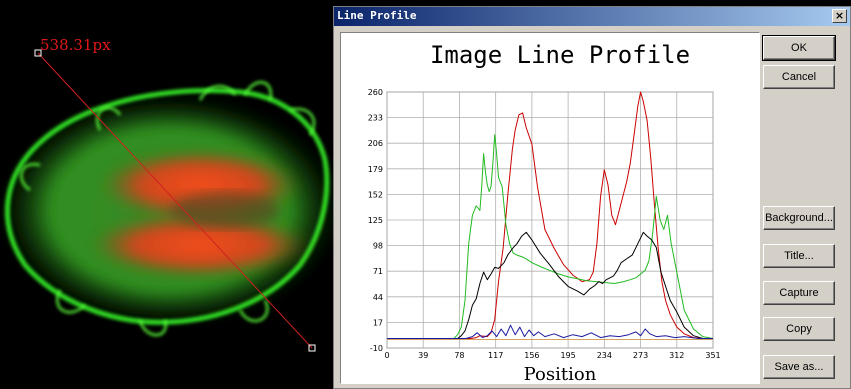 The image size is (851, 389). I want to click on copy-button: Copy, so click(799, 329).